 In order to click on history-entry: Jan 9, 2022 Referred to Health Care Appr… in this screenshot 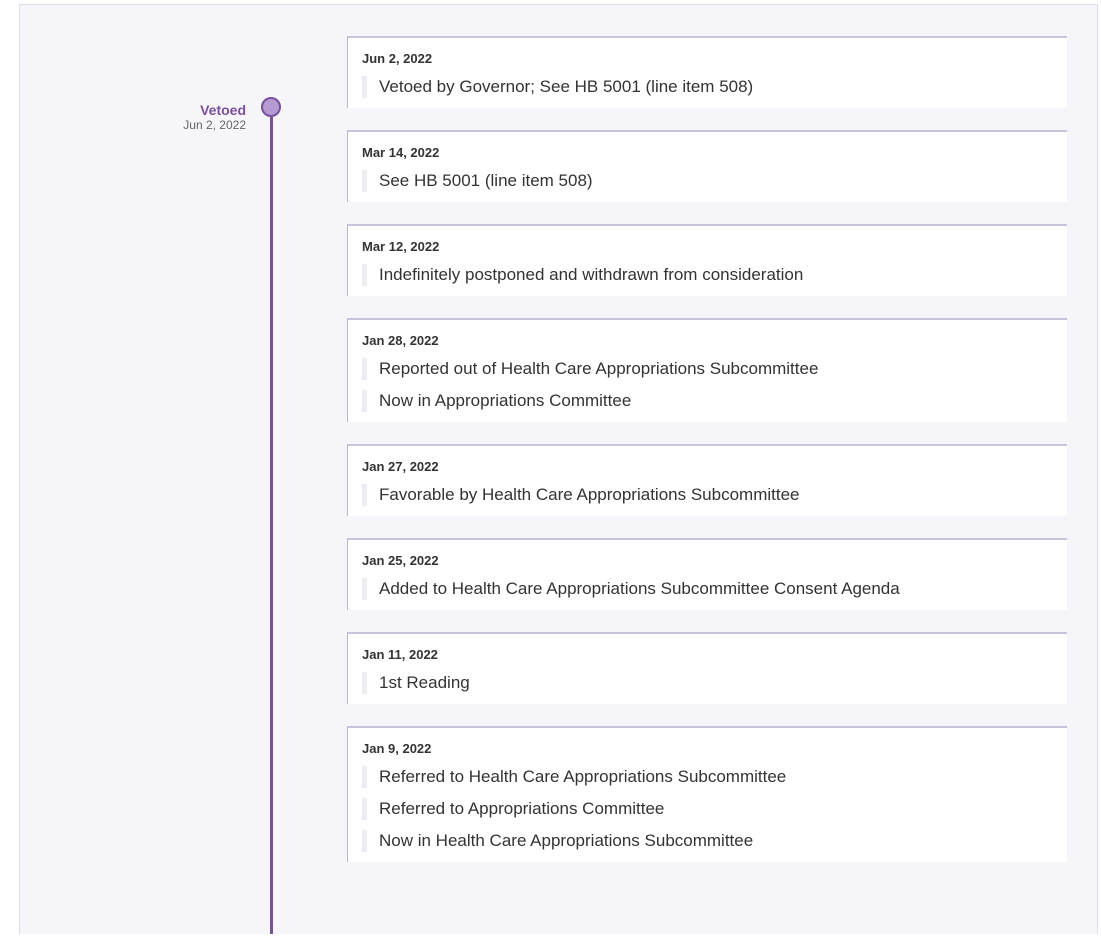, I will do `click(707, 794)`.